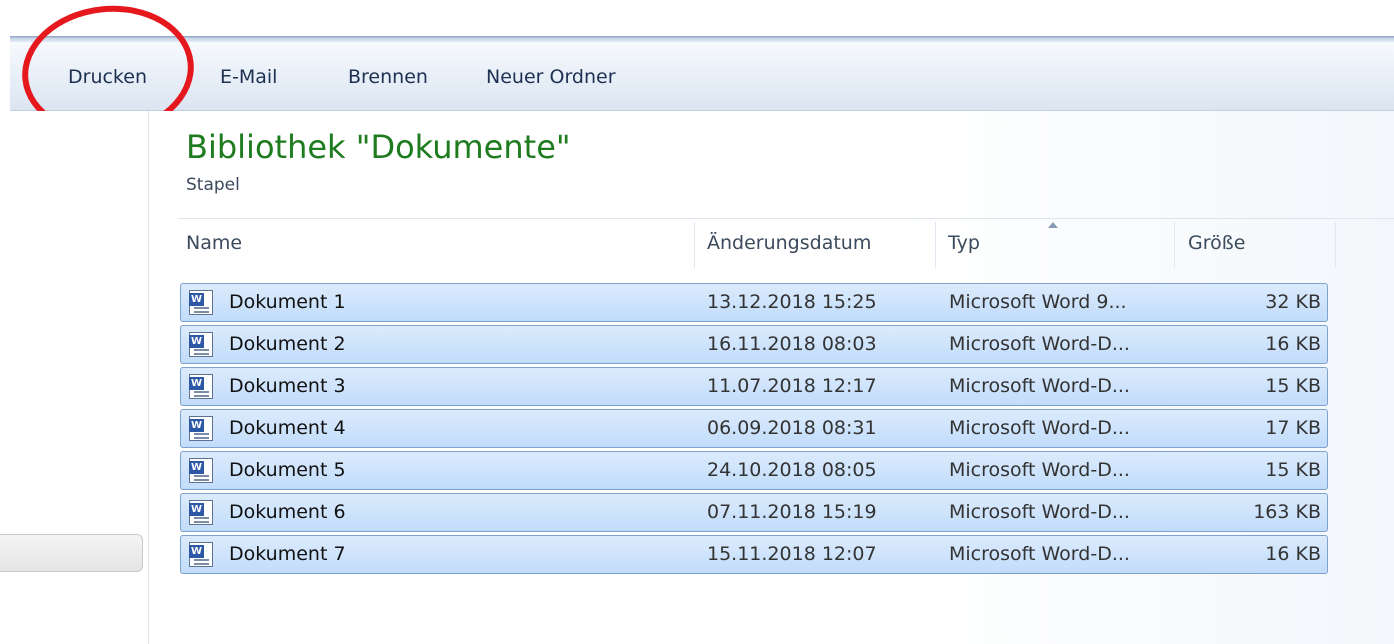 The width and height of the screenshot is (1394, 644). What do you see at coordinates (792, 512) in the screenshot?
I see `file-date: 07.11.2018 15:19` at bounding box center [792, 512].